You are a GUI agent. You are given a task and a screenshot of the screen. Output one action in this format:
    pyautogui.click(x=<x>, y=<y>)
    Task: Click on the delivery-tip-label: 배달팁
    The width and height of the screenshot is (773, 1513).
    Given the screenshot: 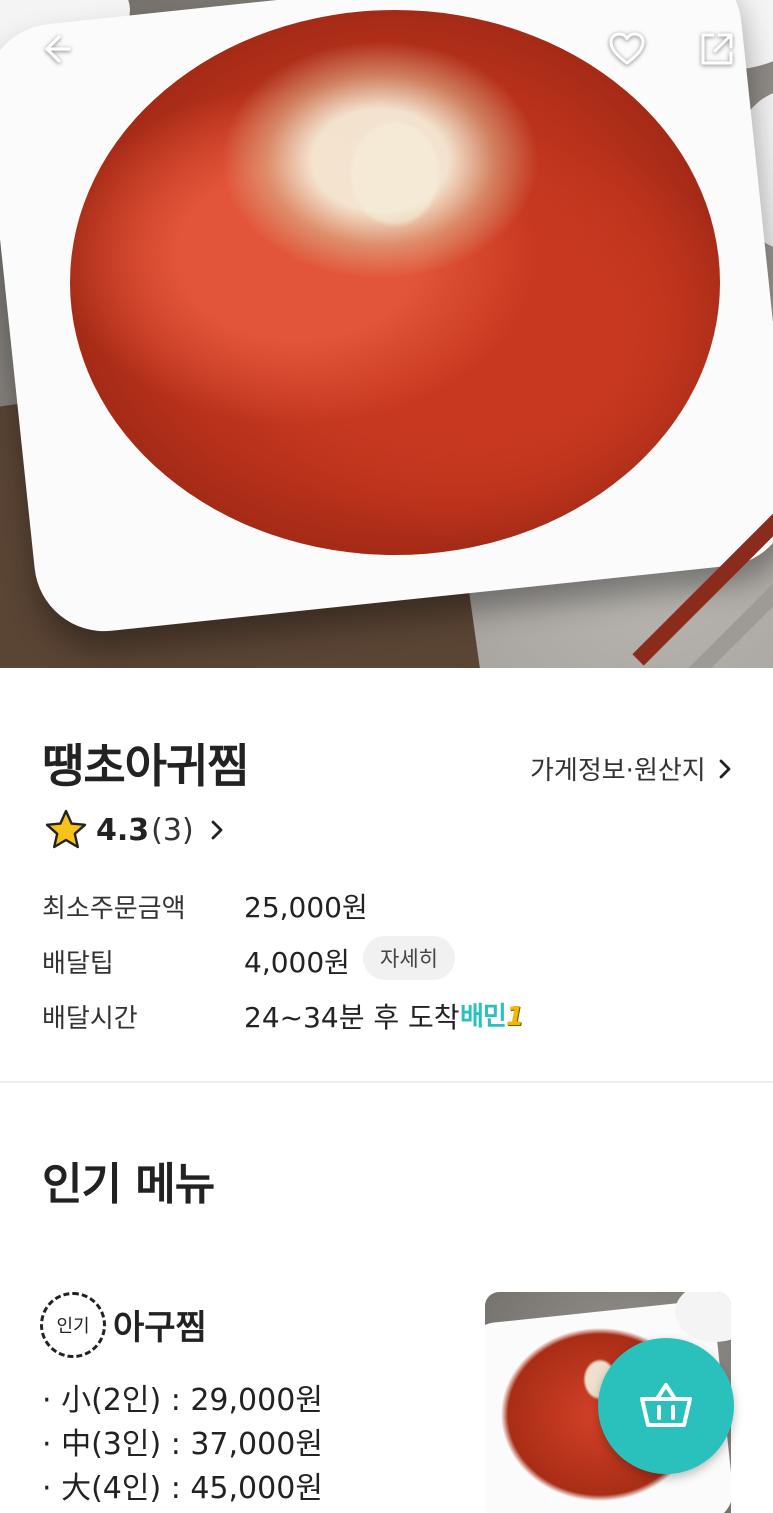 What is the action you would take?
    pyautogui.click(x=78, y=964)
    